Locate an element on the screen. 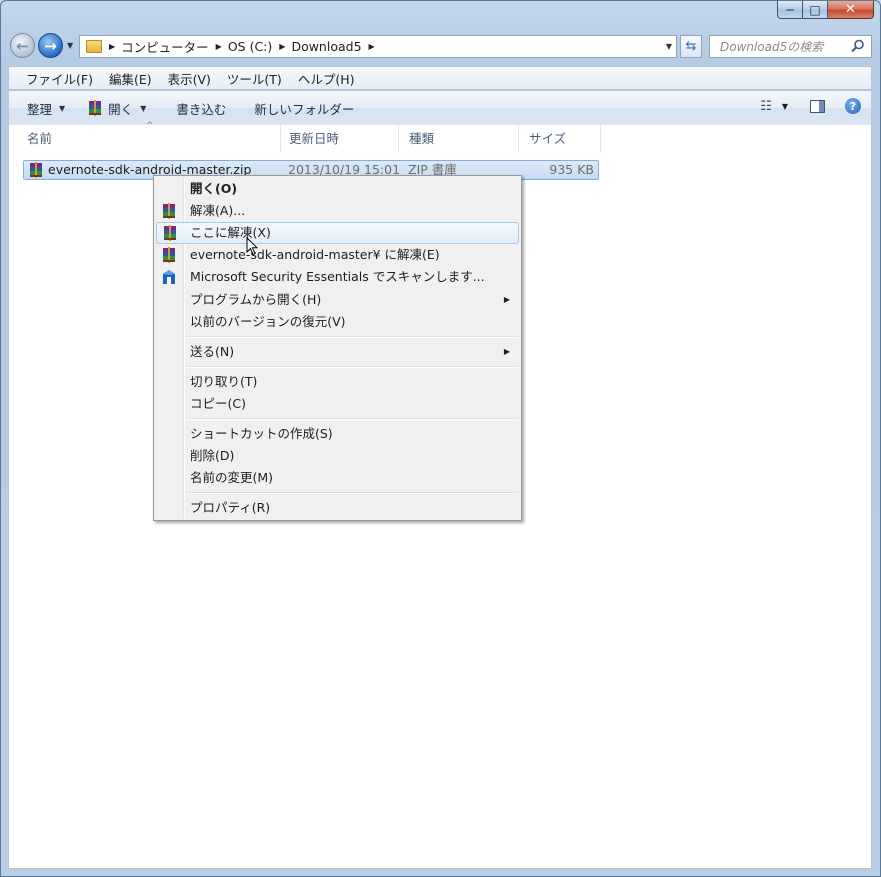 This screenshot has height=877, width=881. menu-item-extract-here-label: ここに解凍(X) is located at coordinates (230, 232).